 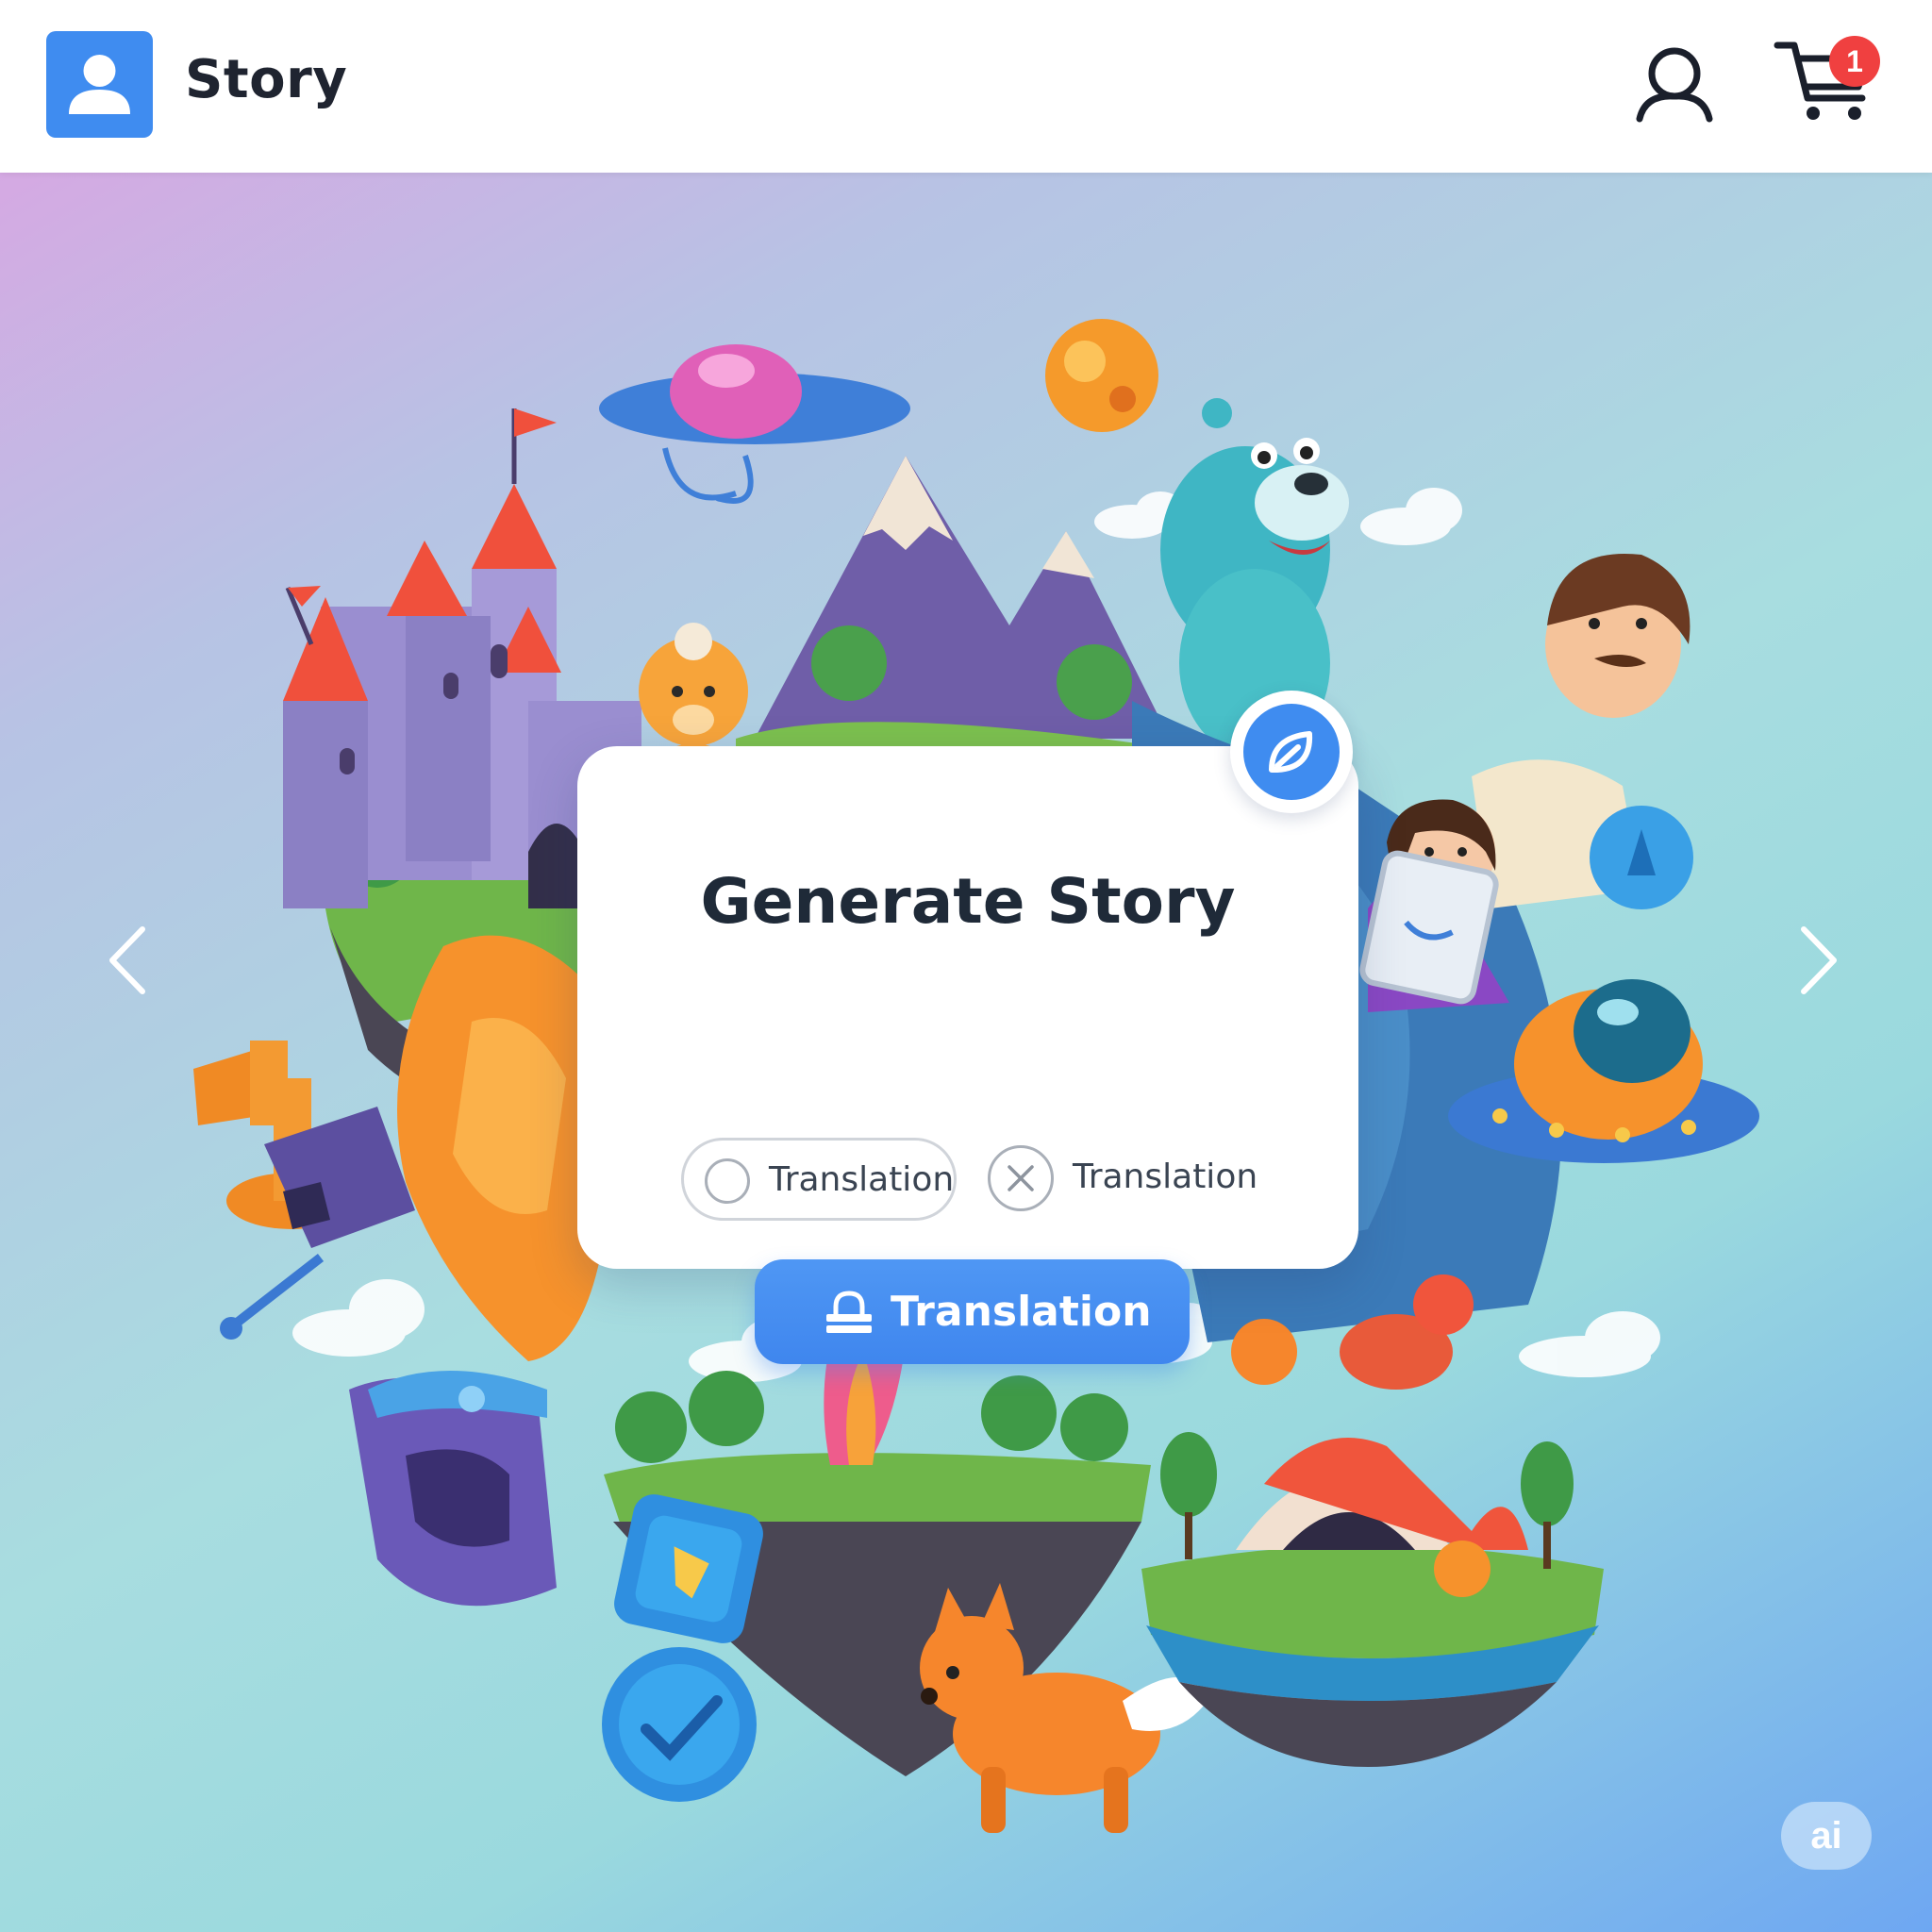 I want to click on carousel-prev-button, so click(x=127, y=960).